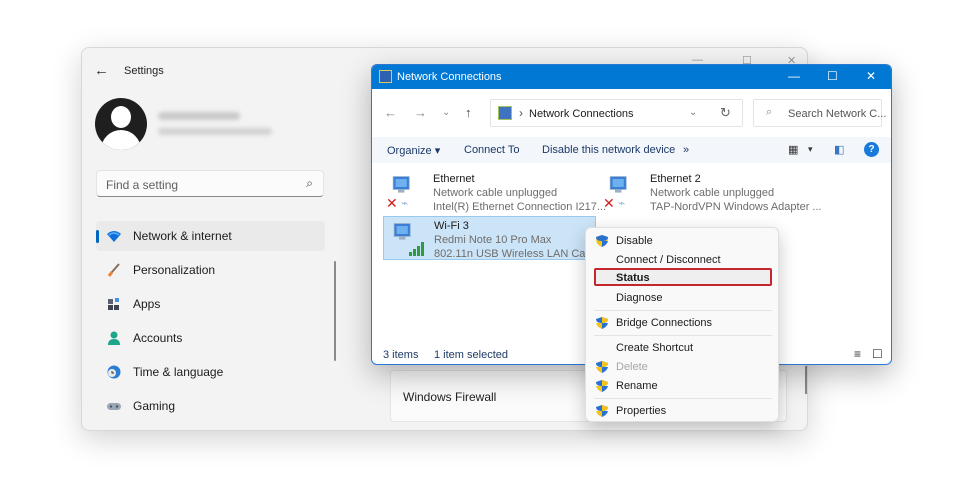  What do you see at coordinates (158, 338) in the screenshot?
I see `sidebar-item-label: Accounts` at bounding box center [158, 338].